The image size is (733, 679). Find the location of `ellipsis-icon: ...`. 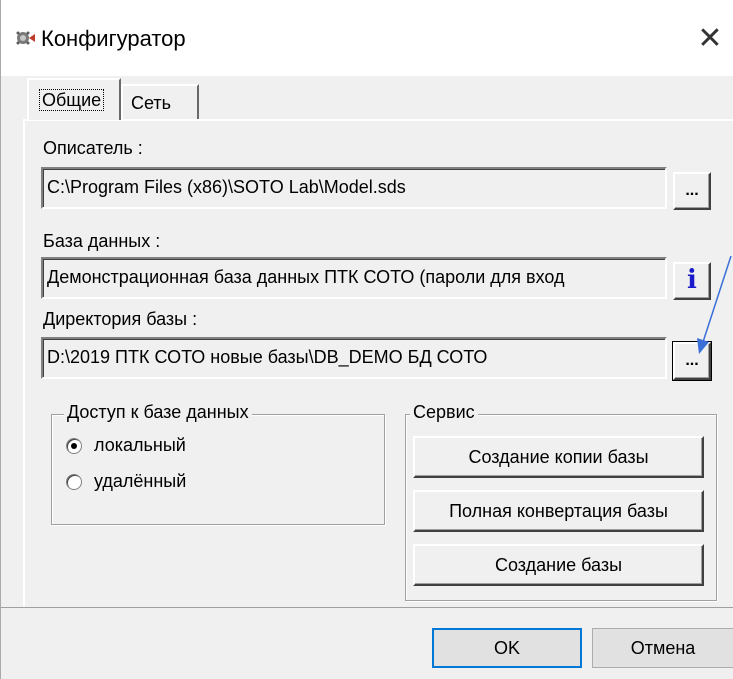

ellipsis-icon: ... is located at coordinates (692, 190).